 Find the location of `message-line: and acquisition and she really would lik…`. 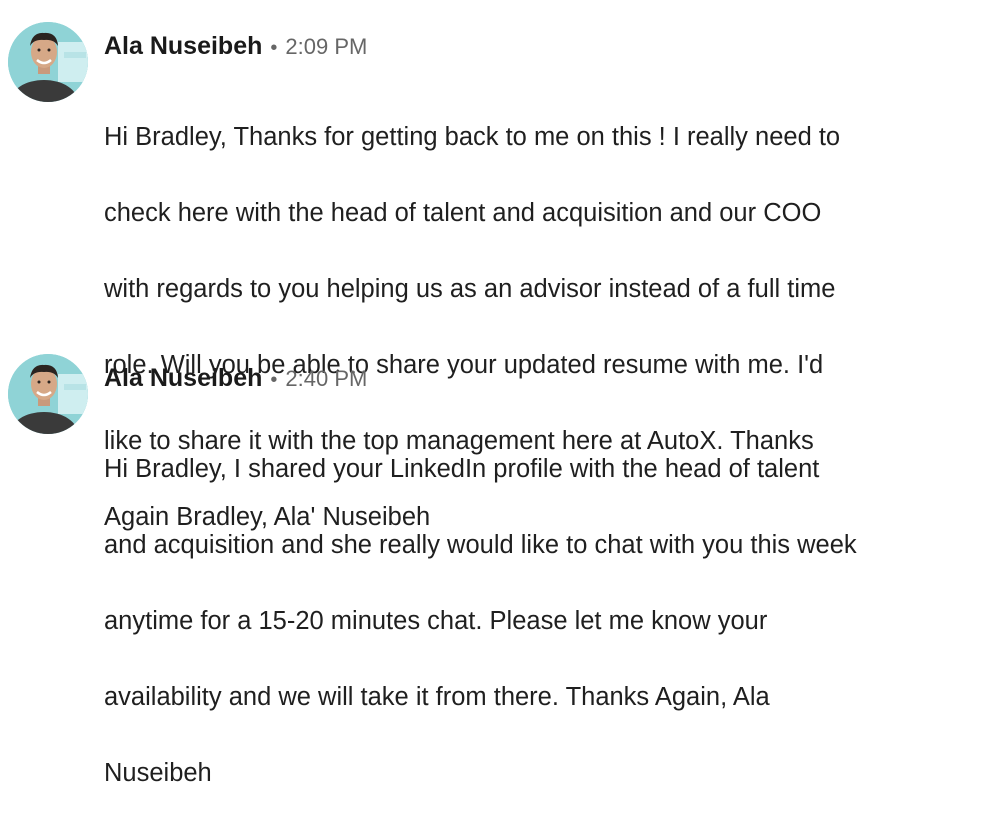

message-line: and acquisition and she really would lik… is located at coordinates (480, 545).